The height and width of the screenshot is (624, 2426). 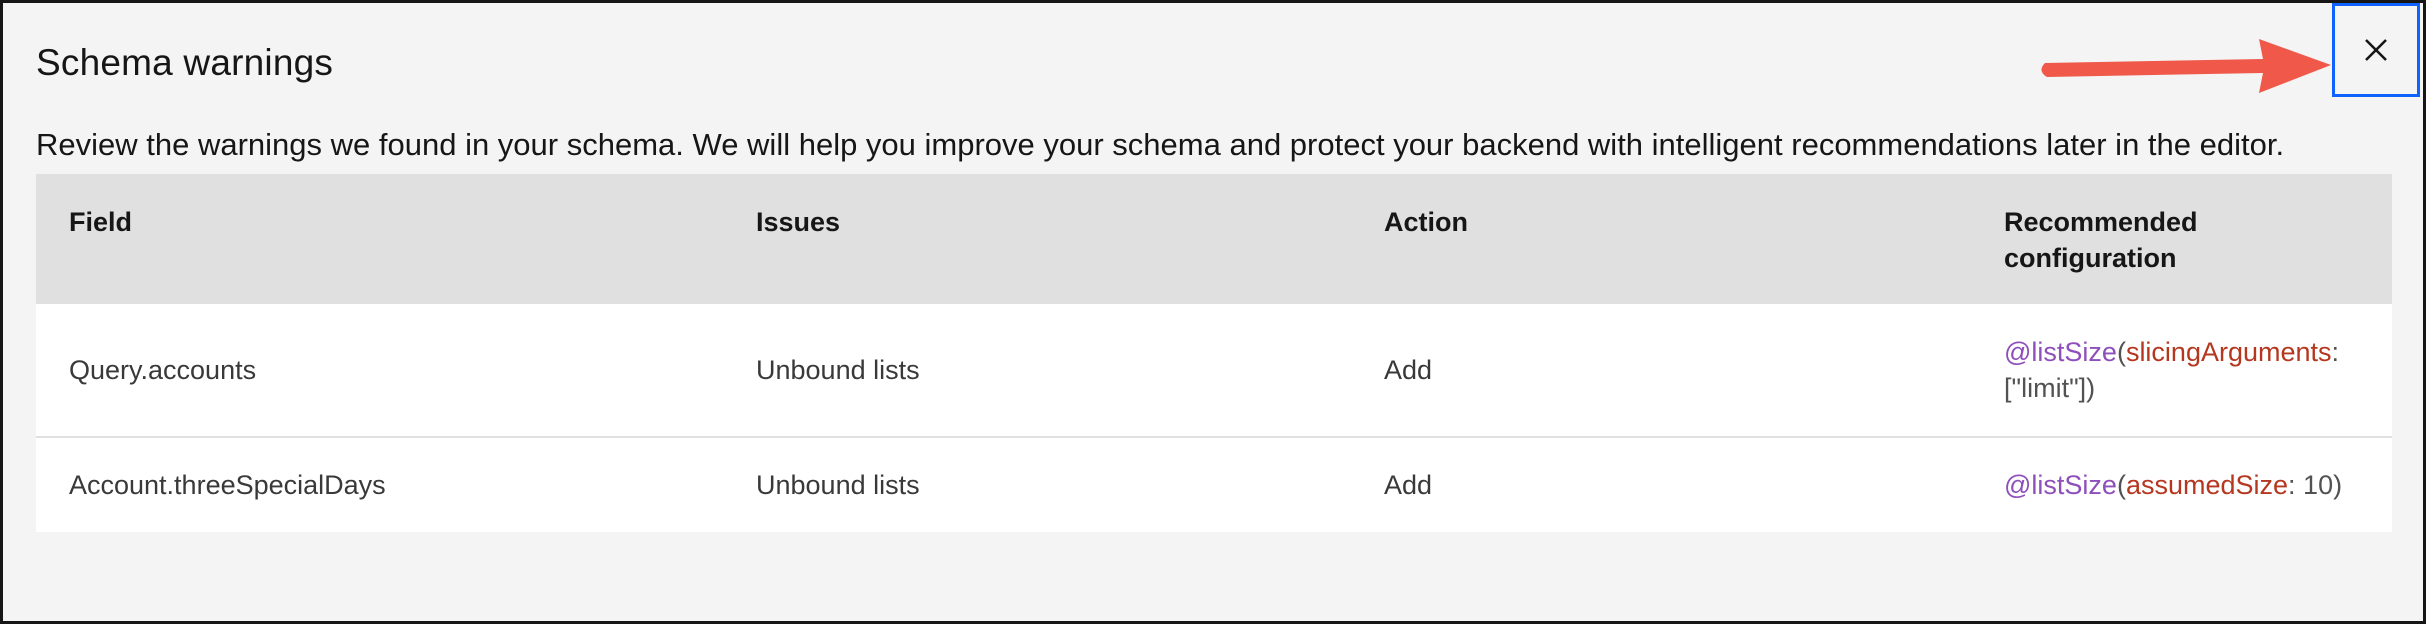 I want to click on argument-name: slicingArguments, so click(x=2228, y=352).